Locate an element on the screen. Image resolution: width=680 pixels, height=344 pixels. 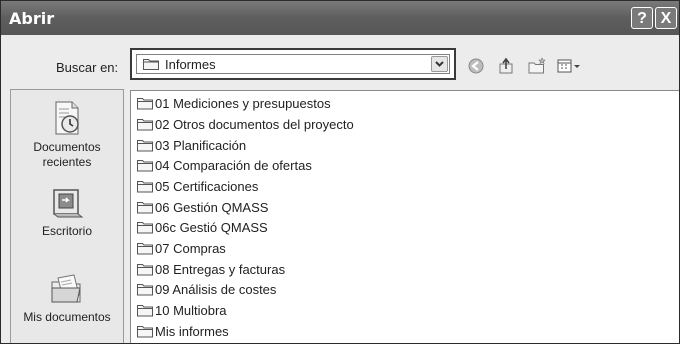
file-name: 05 Certificaciones is located at coordinates (207, 186).